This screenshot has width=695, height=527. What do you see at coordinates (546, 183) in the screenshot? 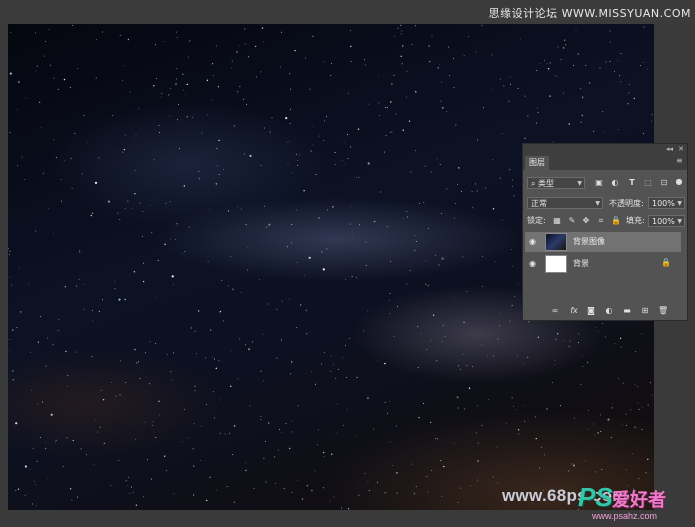
I see `filter-kind-value: 类型` at bounding box center [546, 183].